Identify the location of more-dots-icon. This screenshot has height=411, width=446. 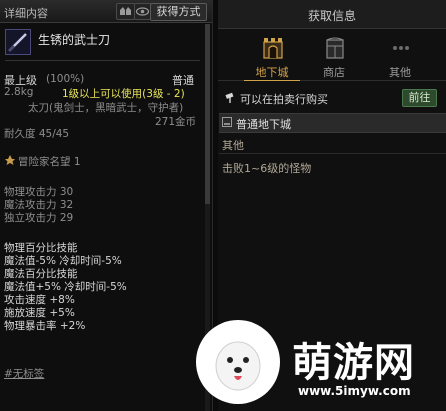
(401, 48).